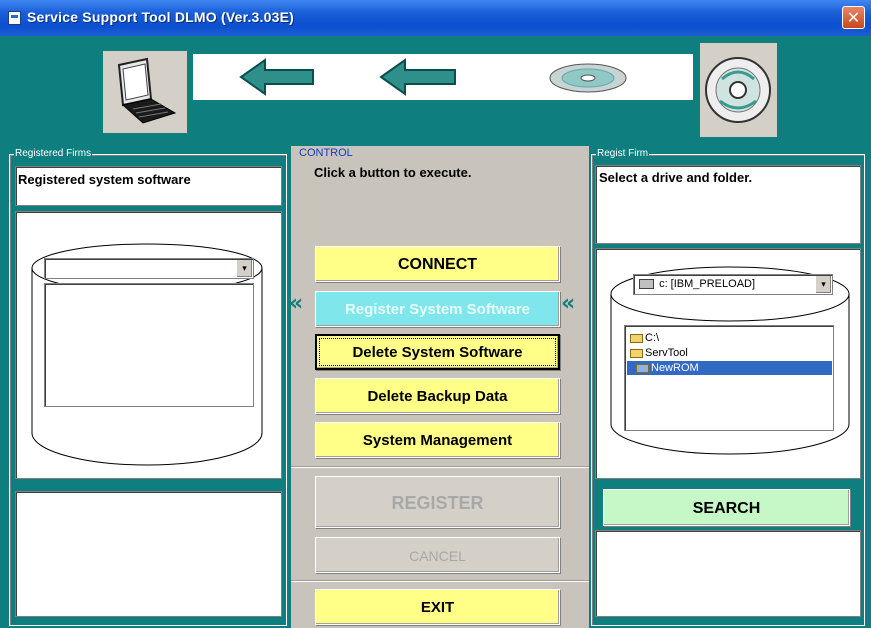 The image size is (871, 628). Describe the element at coordinates (149, 345) in the screenshot. I see `firmware-list` at that location.